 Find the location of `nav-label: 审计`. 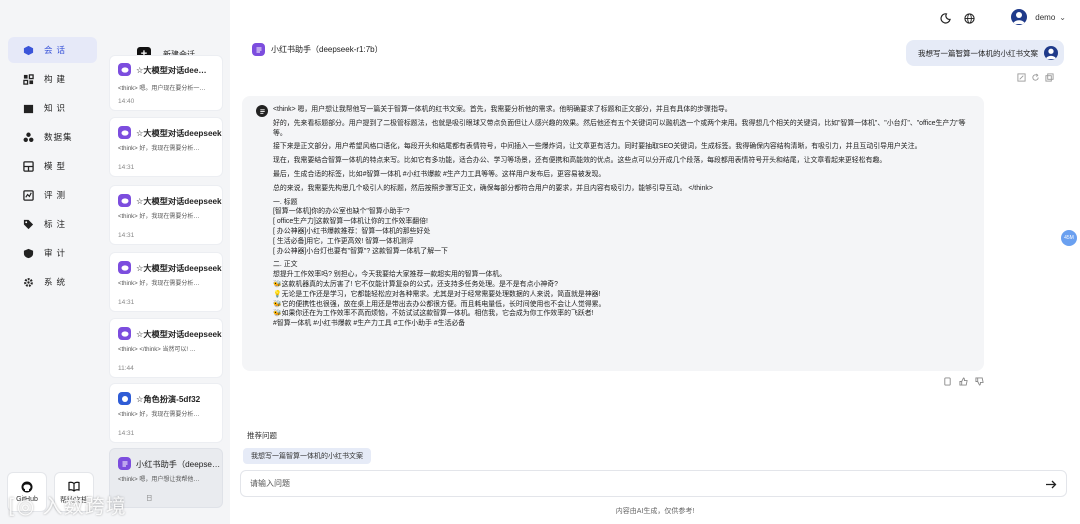

nav-label: 审计 is located at coordinates (57, 253).